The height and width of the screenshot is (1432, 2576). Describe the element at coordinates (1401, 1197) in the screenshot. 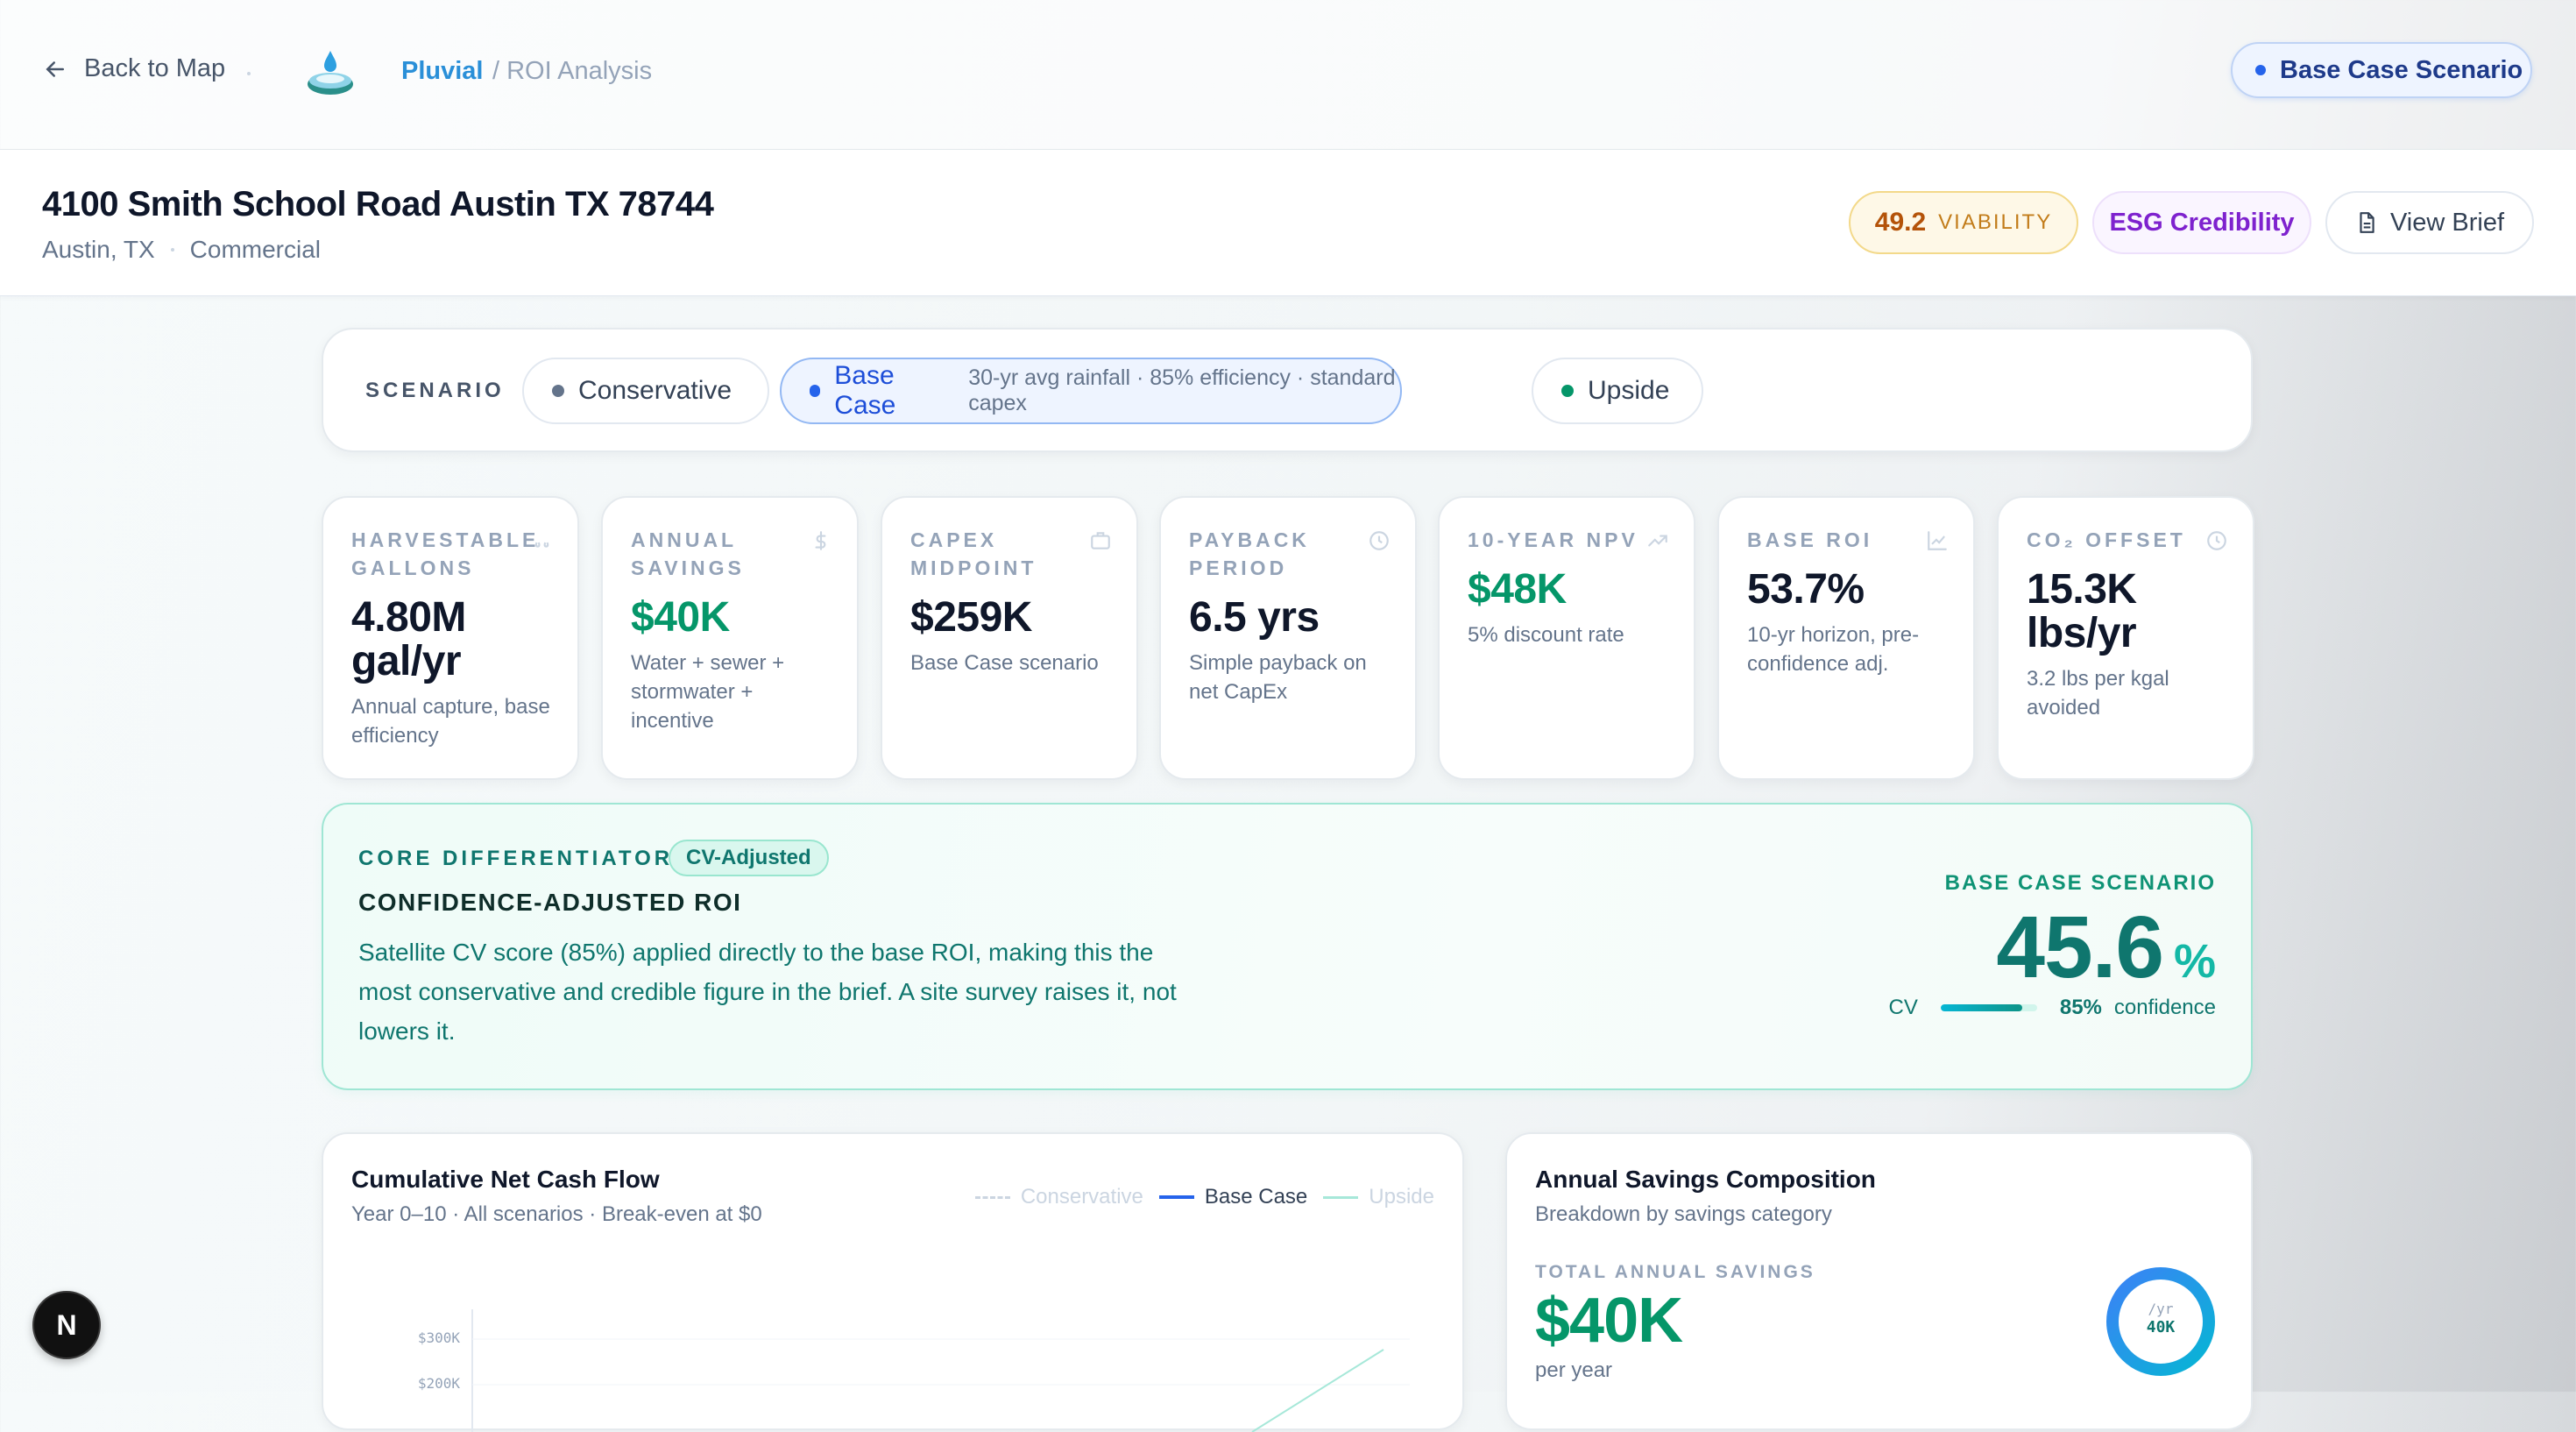

I see `legend-label: Upside` at that location.